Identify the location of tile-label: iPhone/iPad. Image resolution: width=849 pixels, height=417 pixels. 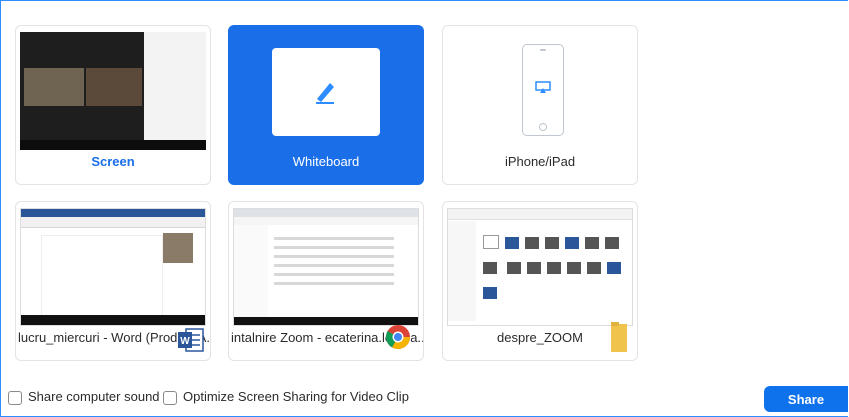
(540, 161).